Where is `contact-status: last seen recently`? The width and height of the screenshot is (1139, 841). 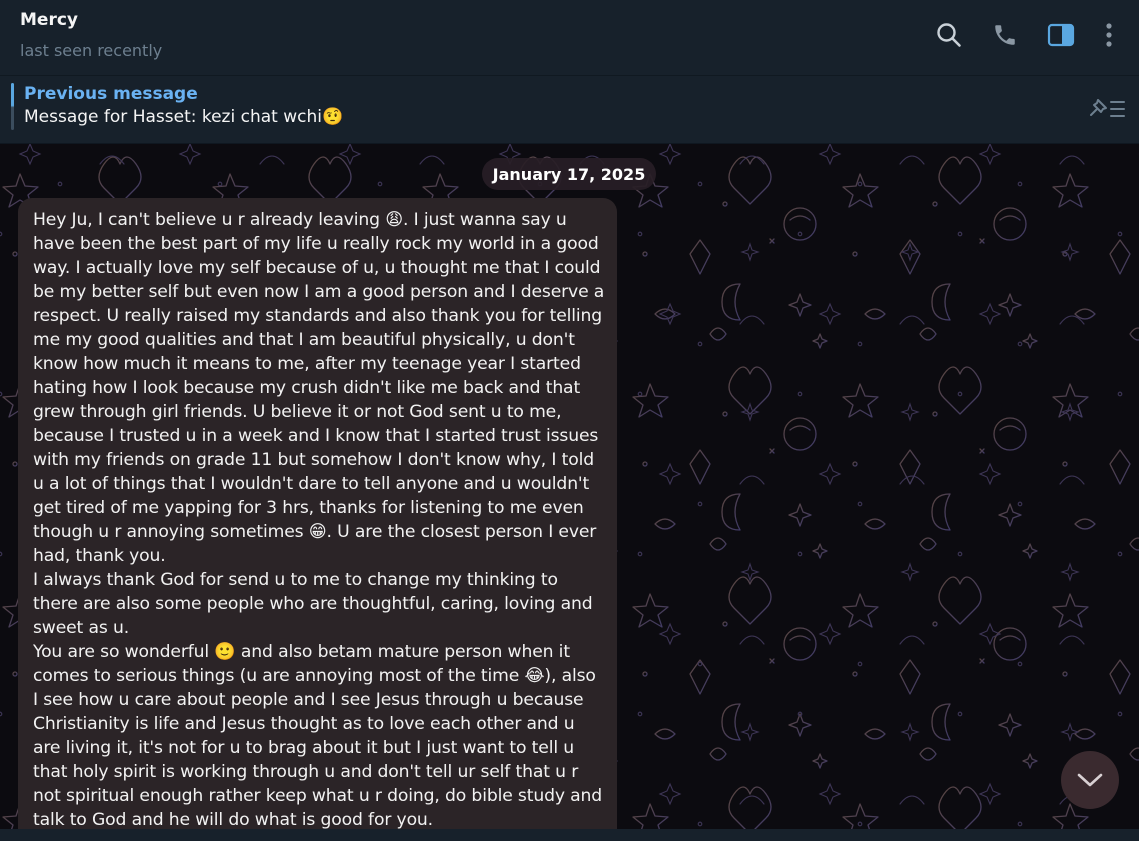
contact-status: last seen recently is located at coordinates (91, 50).